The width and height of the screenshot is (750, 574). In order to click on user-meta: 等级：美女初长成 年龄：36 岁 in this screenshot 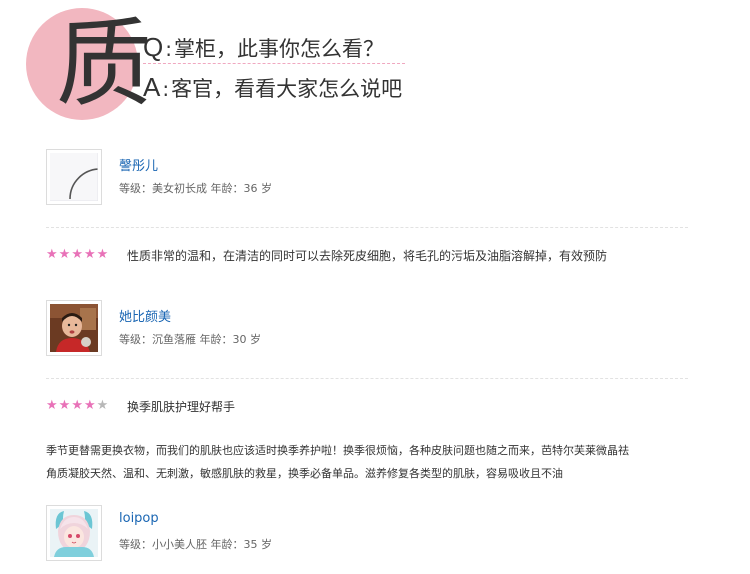, I will do `click(195, 188)`.